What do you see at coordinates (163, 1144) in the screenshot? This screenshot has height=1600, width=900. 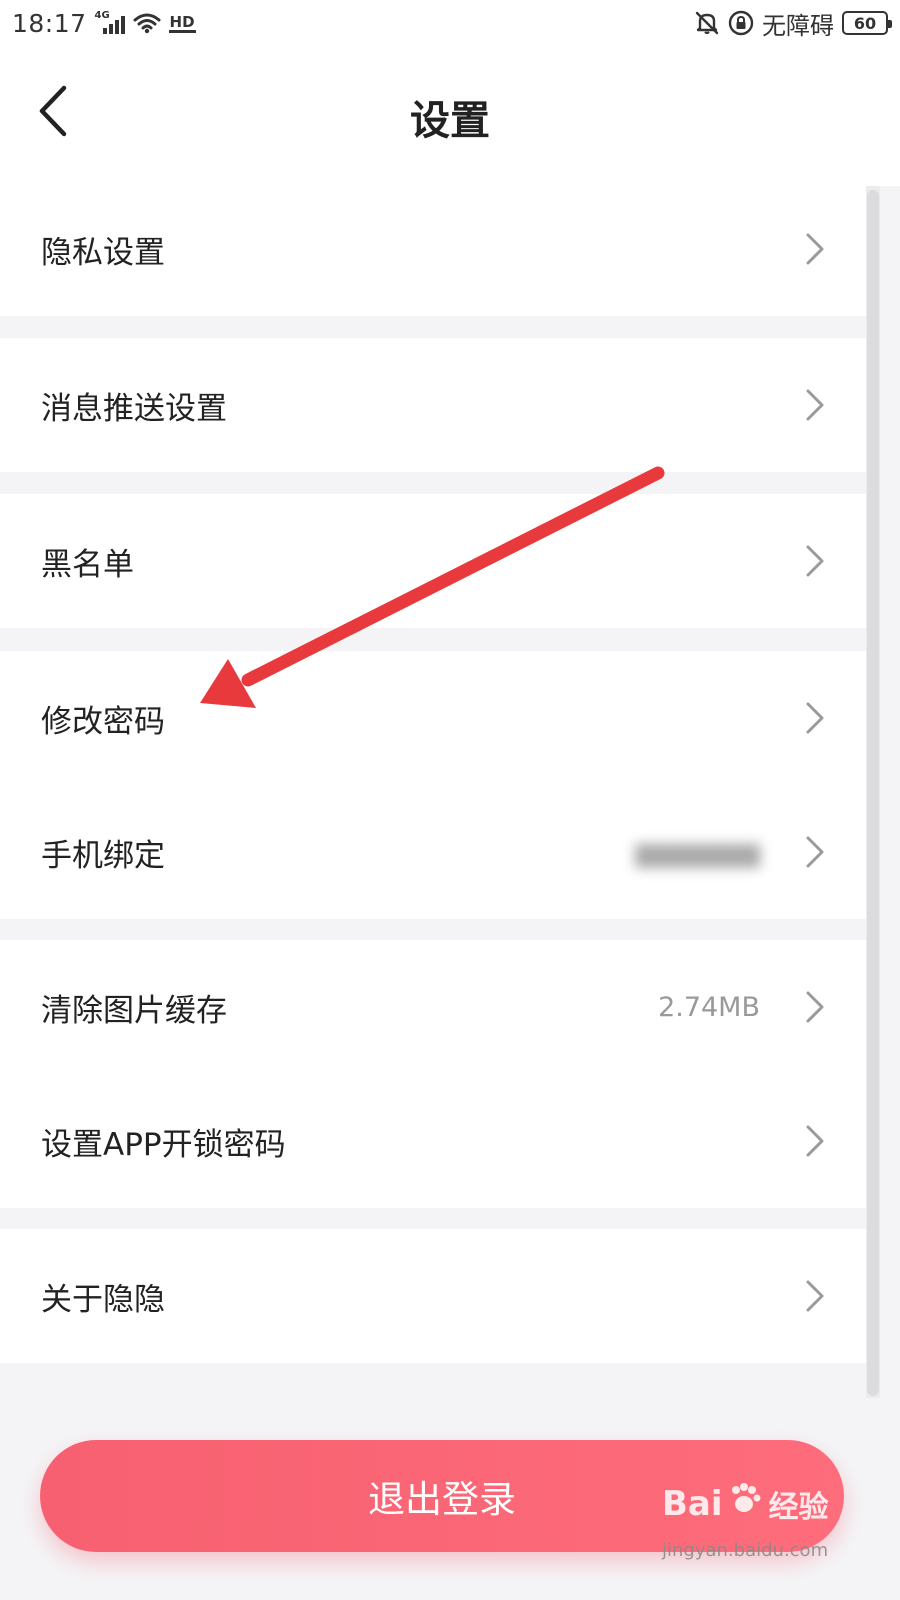 I see `row-label: 设置APP开锁密码` at bounding box center [163, 1144].